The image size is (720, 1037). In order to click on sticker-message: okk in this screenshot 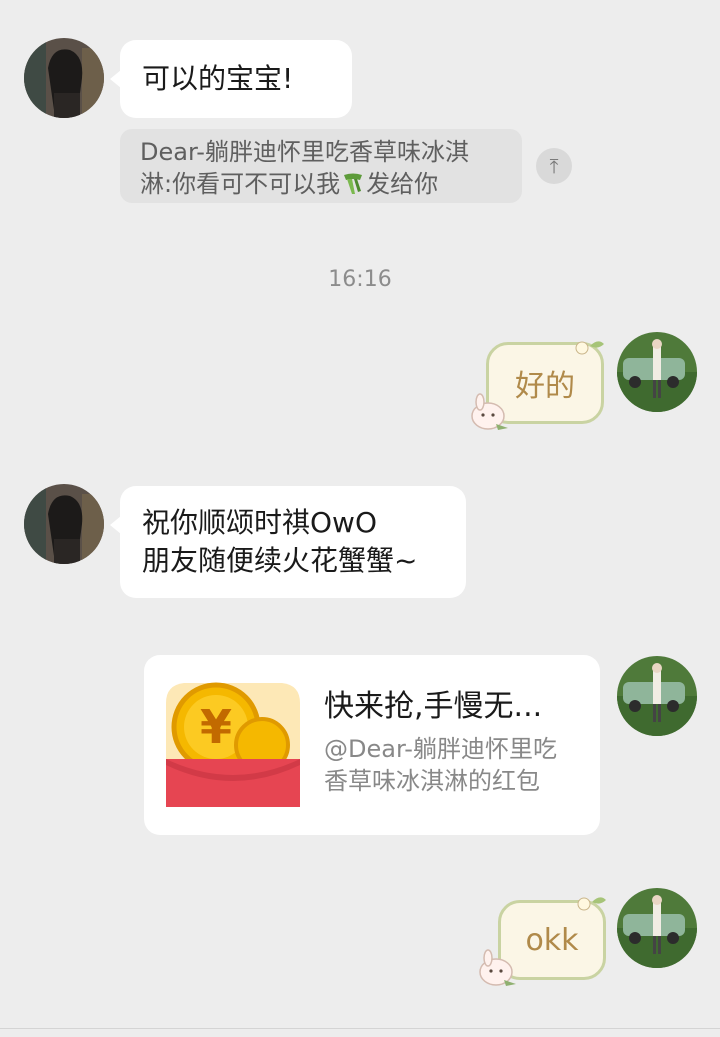, I will do `click(541, 942)`.